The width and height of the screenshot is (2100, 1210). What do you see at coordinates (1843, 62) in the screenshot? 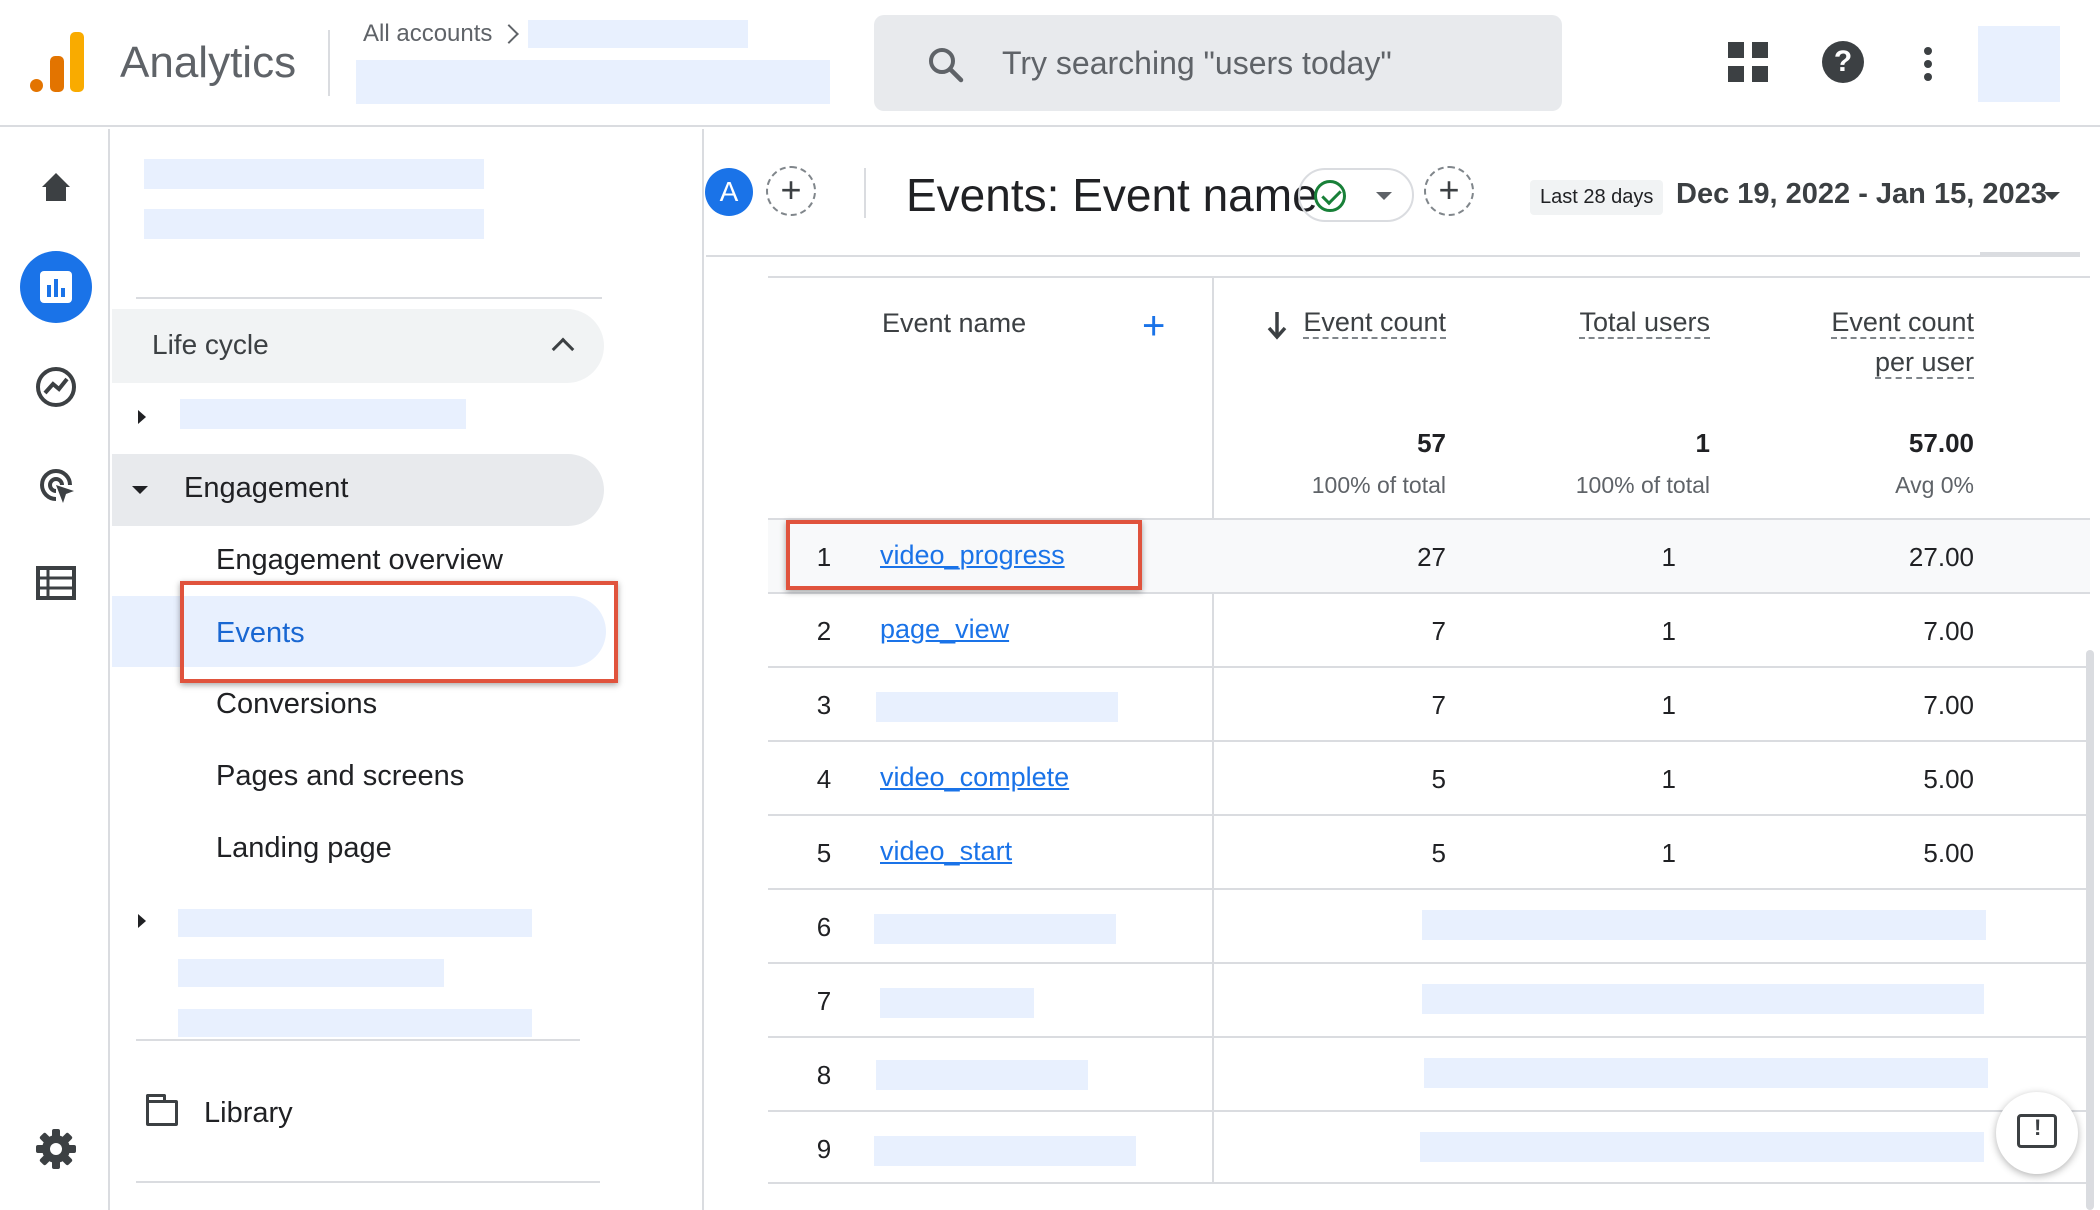
I see `help-icon: ?` at bounding box center [1843, 62].